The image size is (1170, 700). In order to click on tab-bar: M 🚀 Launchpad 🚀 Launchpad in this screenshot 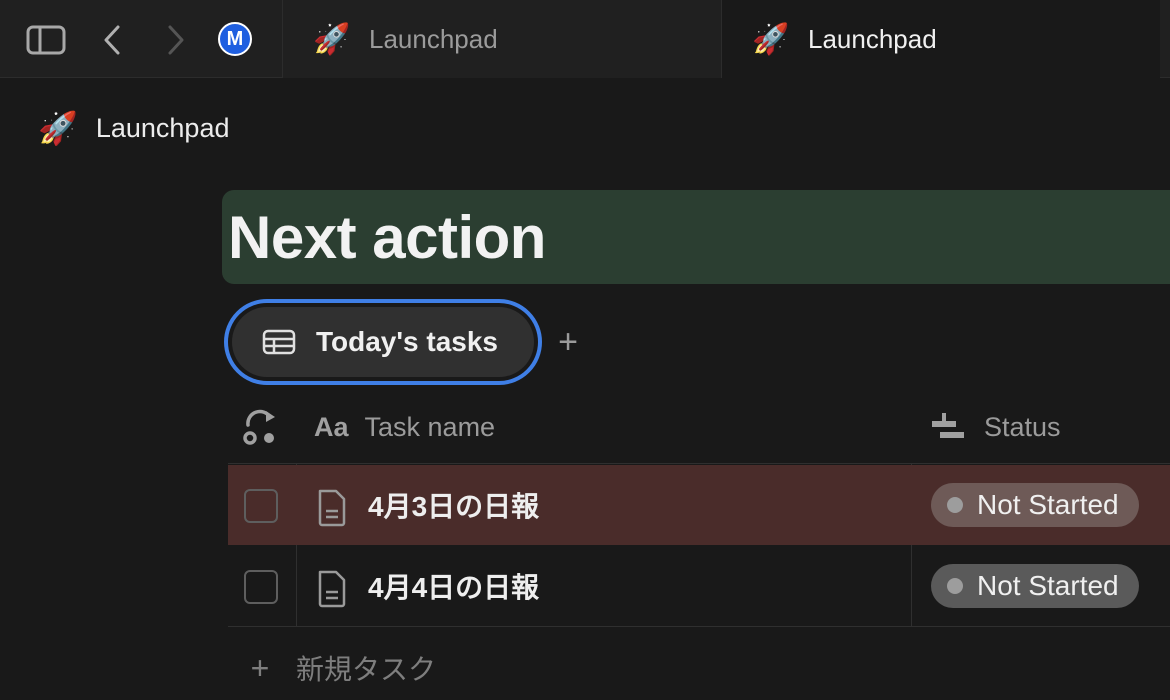, I will do `click(585, 39)`.